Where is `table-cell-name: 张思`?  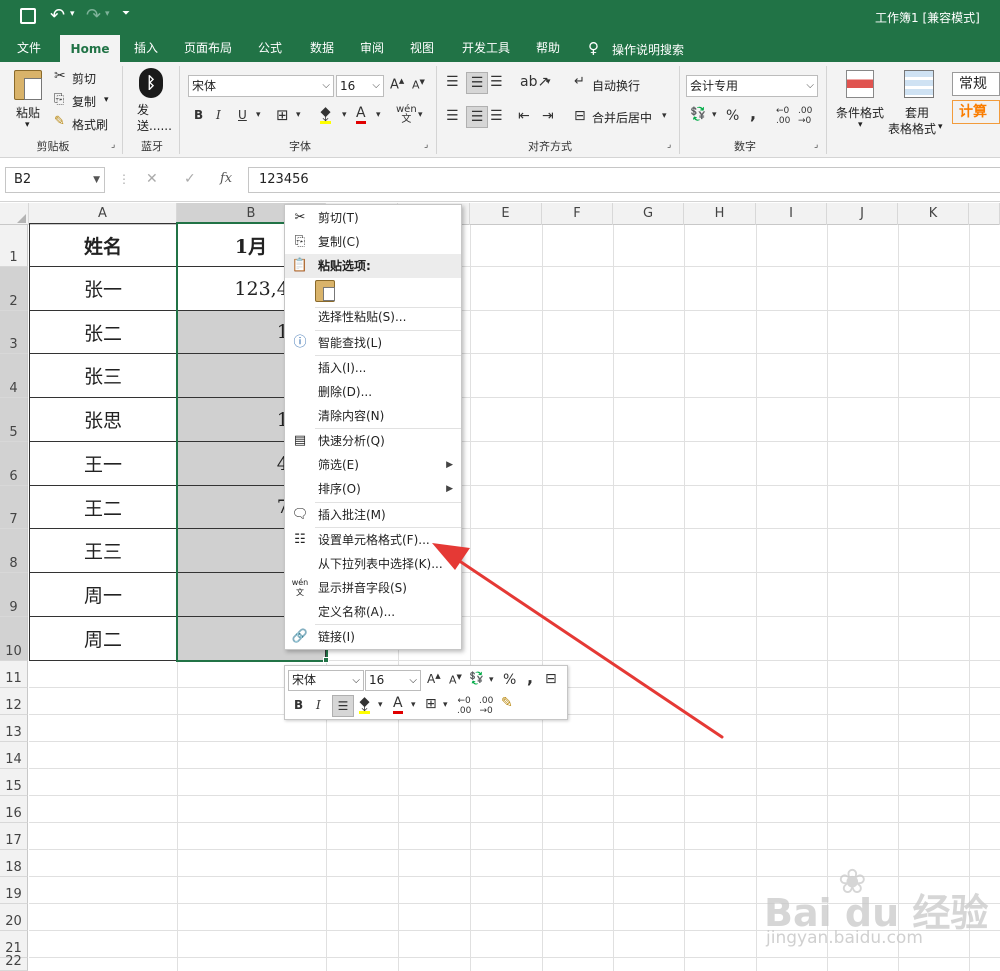
table-cell-name: 张思 is located at coordinates (103, 420).